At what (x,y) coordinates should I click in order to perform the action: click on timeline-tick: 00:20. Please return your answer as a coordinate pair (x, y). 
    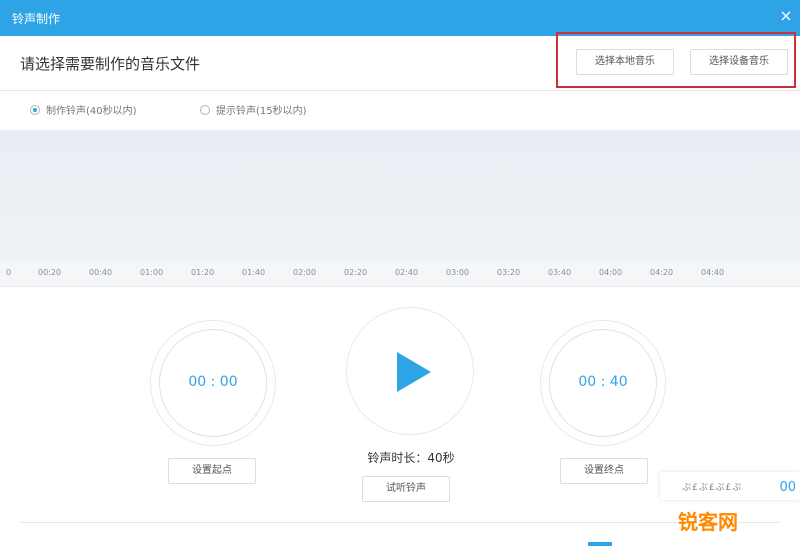
    Looking at the image, I should click on (50, 272).